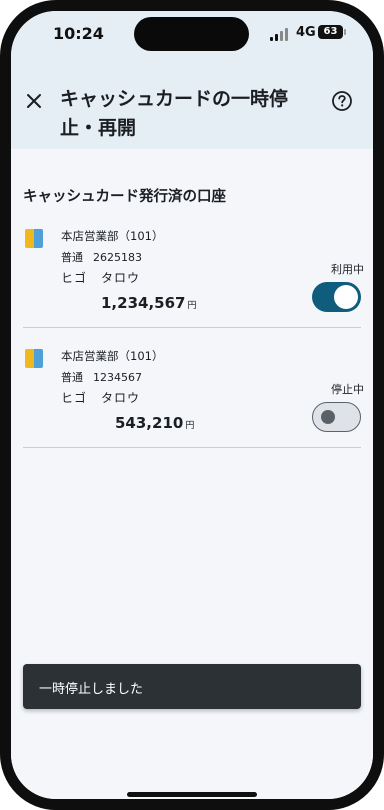 The image size is (384, 810). What do you see at coordinates (117, 257) in the screenshot?
I see `account-number: 2625183` at bounding box center [117, 257].